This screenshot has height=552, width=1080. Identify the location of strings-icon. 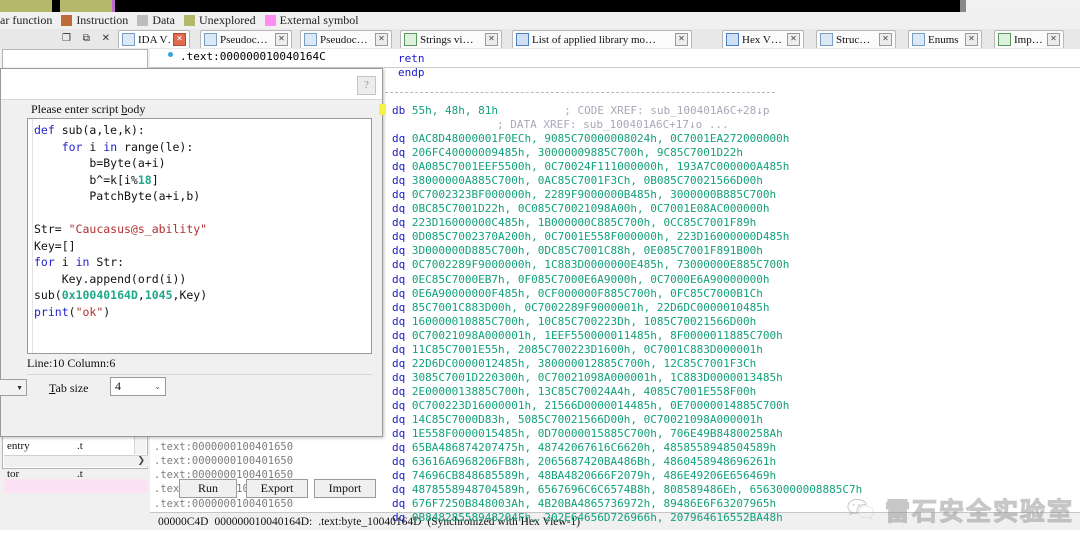
(410, 39).